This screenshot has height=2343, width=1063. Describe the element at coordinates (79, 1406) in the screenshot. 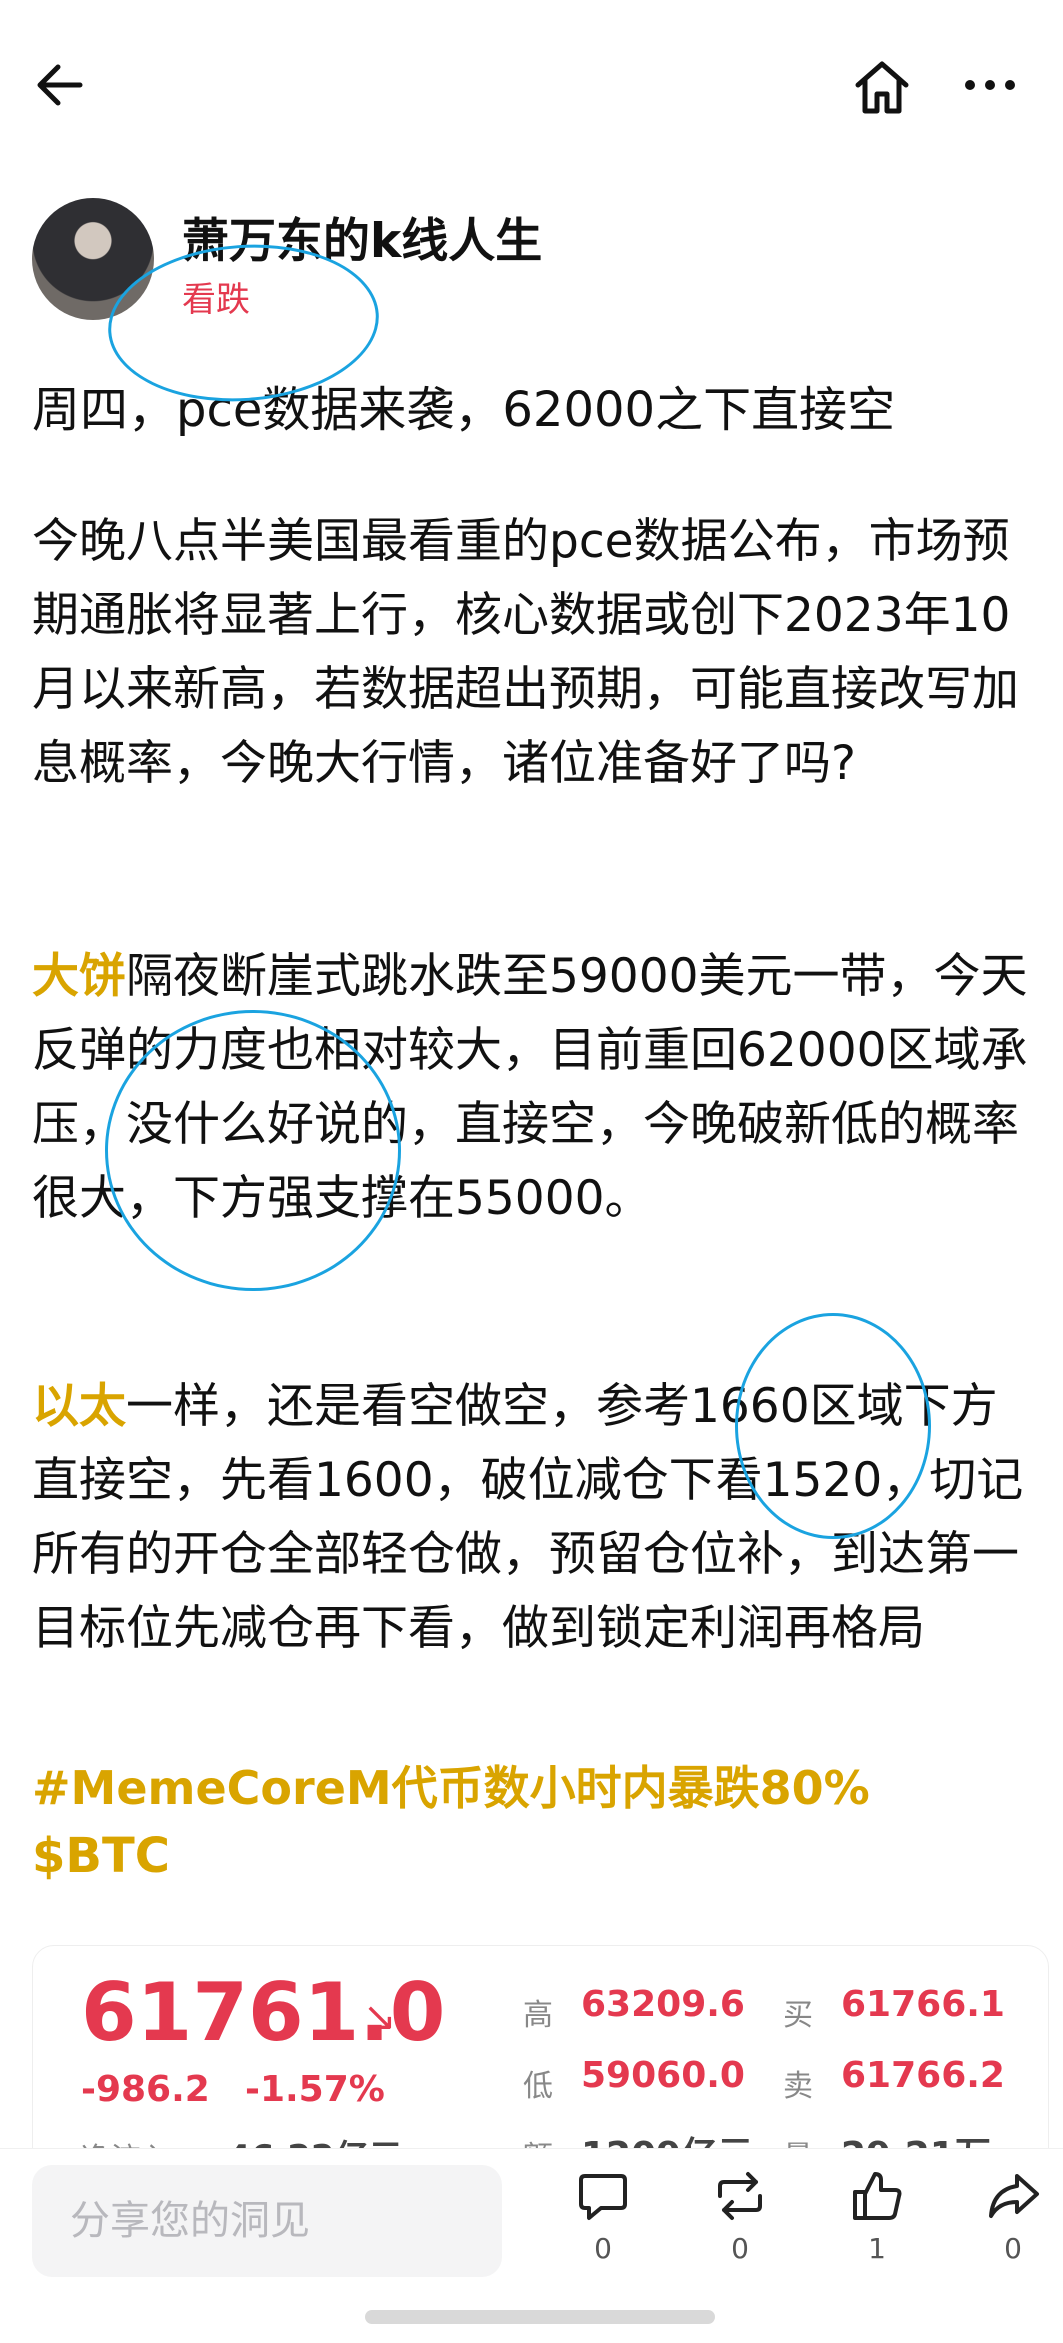

I see `highlight-eth: 以太` at that location.